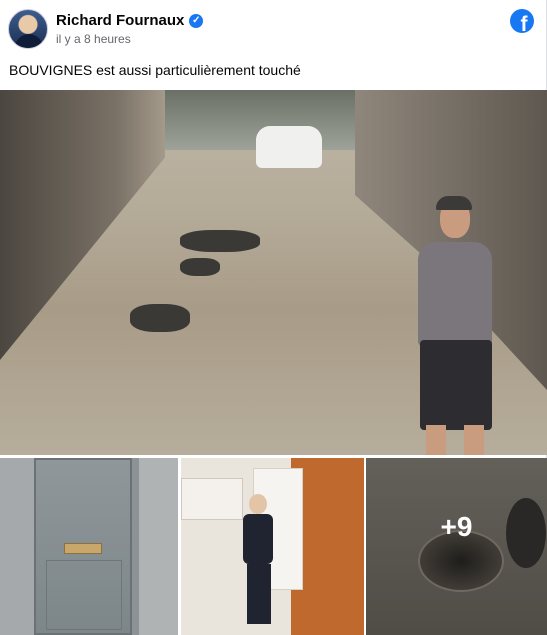 The height and width of the screenshot is (635, 547). I want to click on facebook-logo: f, so click(522, 21).